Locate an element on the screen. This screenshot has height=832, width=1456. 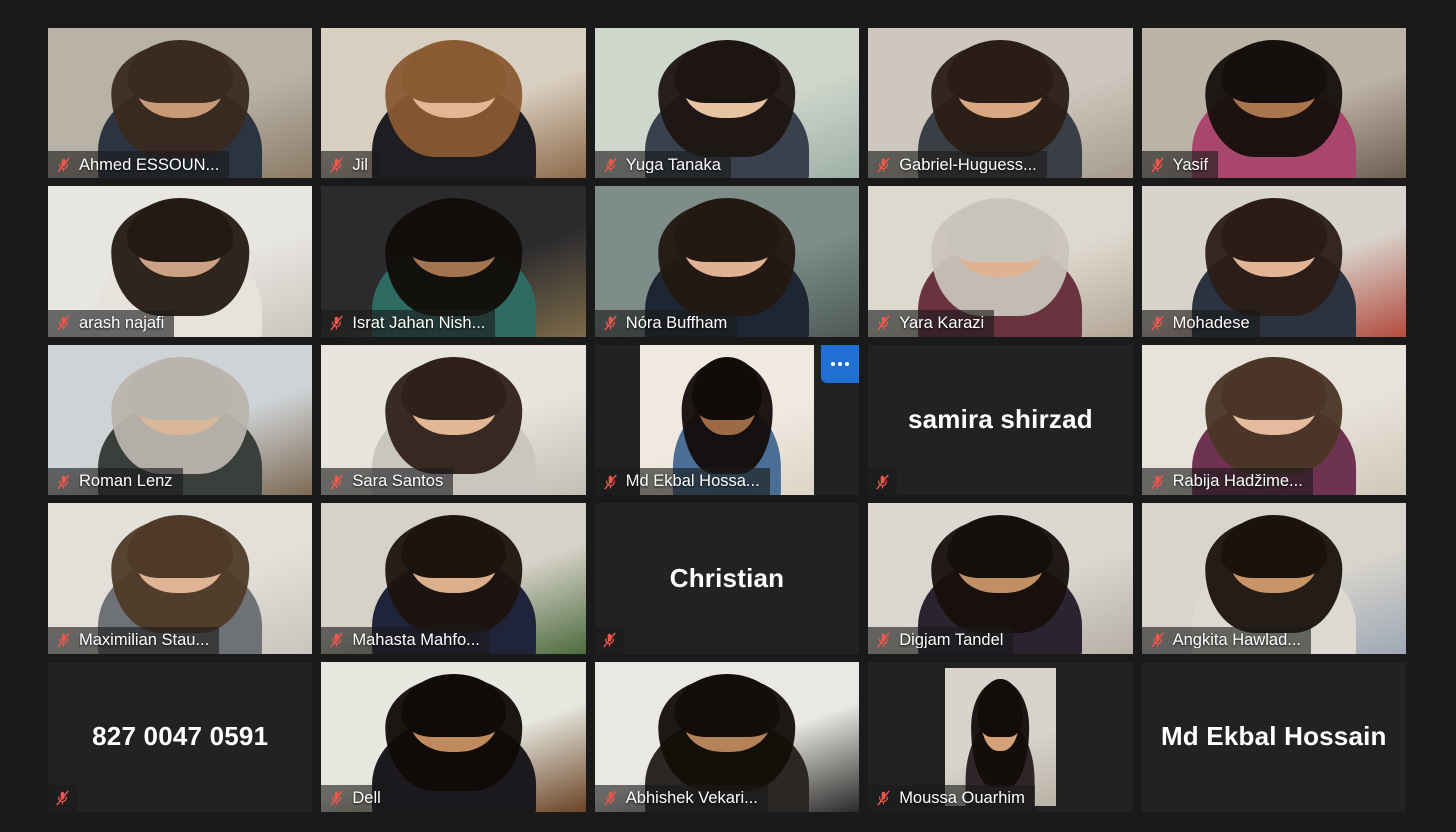
participant-display-name: samira shirzad is located at coordinates (1000, 419).